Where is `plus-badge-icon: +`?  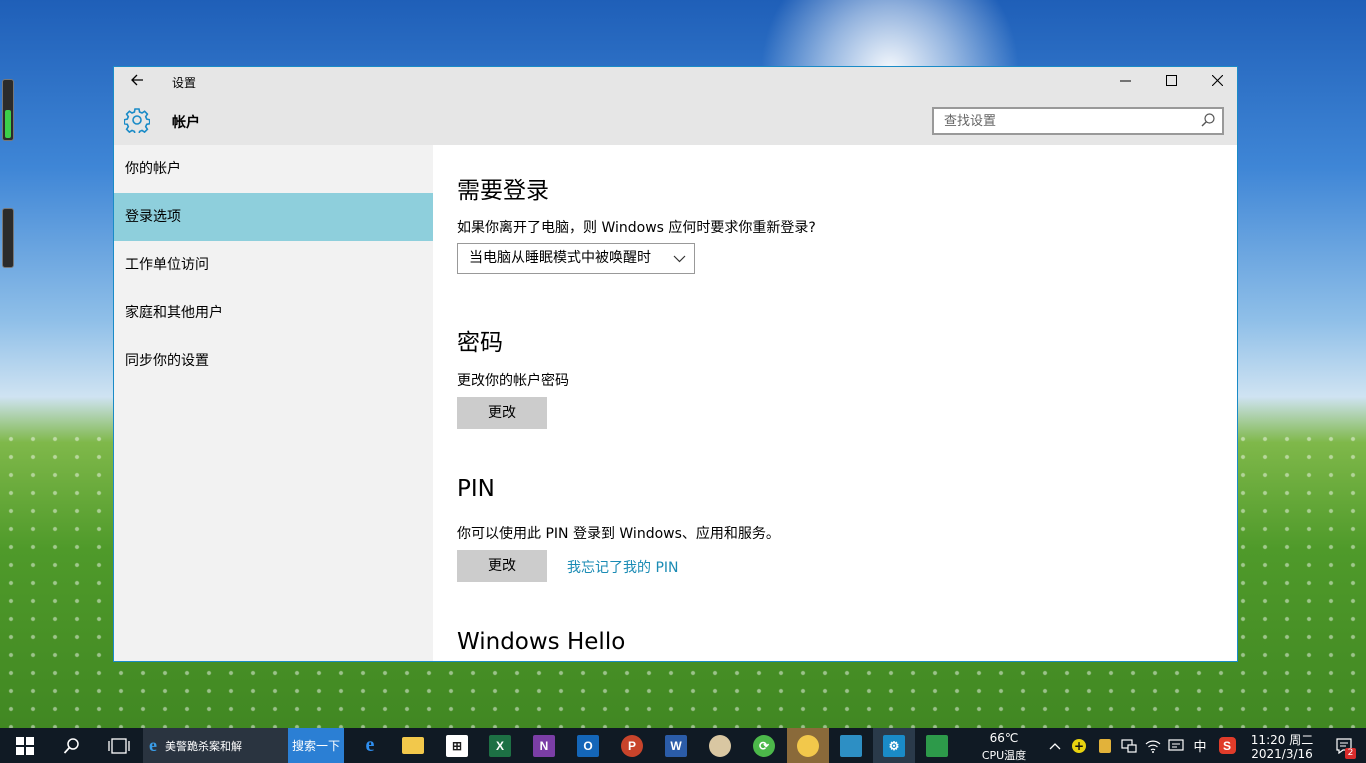 plus-badge-icon: + is located at coordinates (1079, 745).